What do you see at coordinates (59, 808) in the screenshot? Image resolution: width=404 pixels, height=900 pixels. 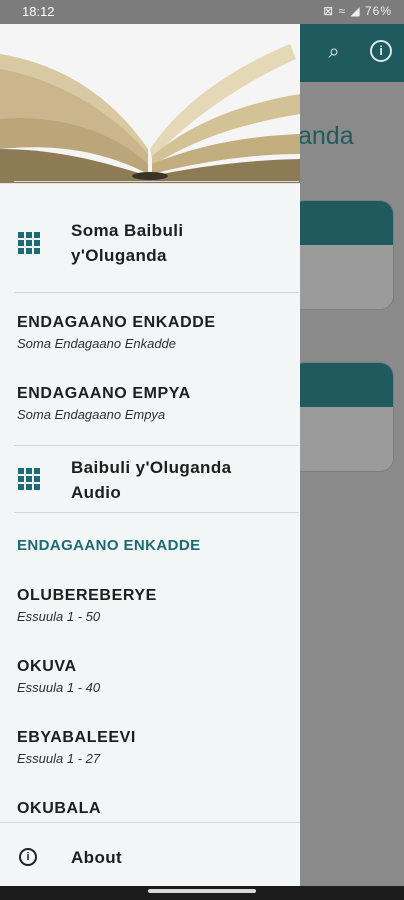 I see `book-title: OKUBALA` at bounding box center [59, 808].